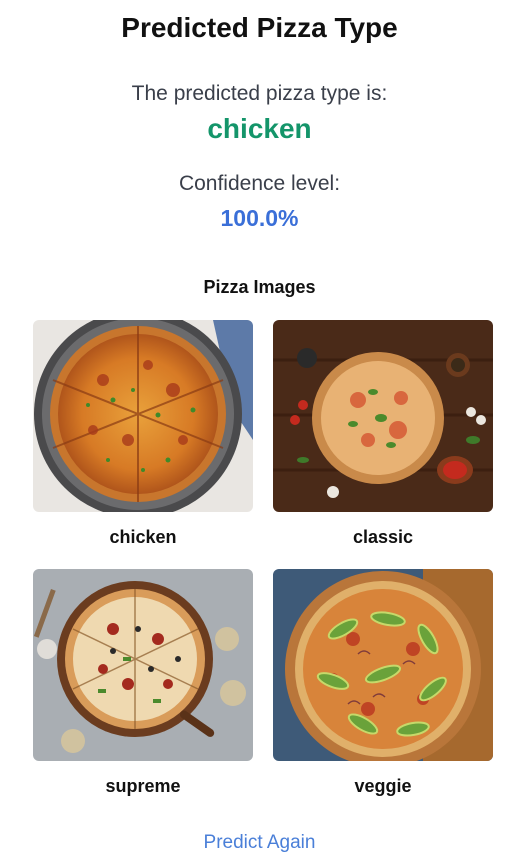 This screenshot has height=866, width=519. What do you see at coordinates (259, 218) in the screenshot?
I see `confidence-value: 100.0%` at bounding box center [259, 218].